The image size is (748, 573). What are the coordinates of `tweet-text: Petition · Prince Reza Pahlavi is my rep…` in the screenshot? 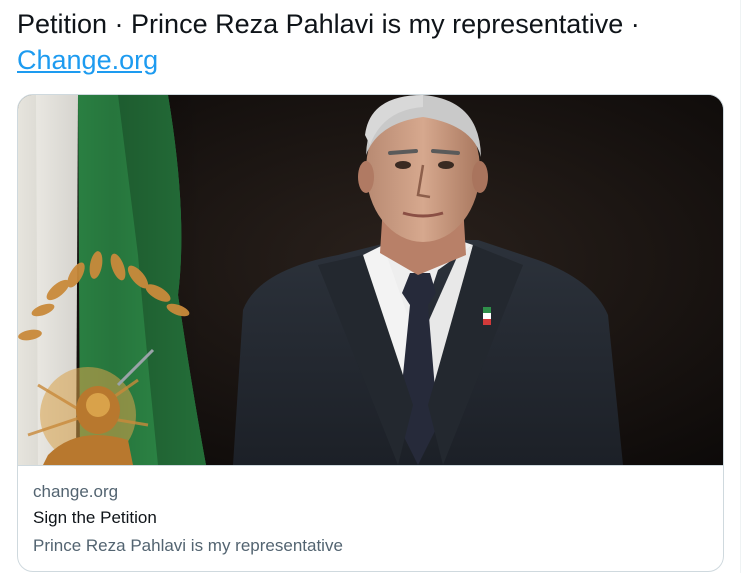 It's located at (373, 42).